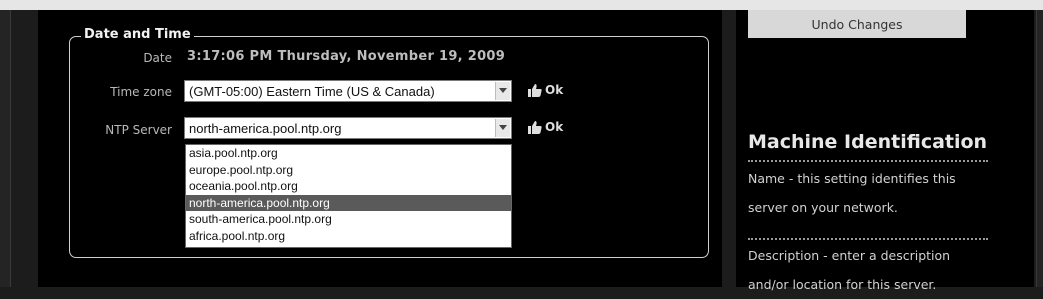  I want to click on ntp-server-select-value: north-america.pool.ntp.org, so click(265, 128).